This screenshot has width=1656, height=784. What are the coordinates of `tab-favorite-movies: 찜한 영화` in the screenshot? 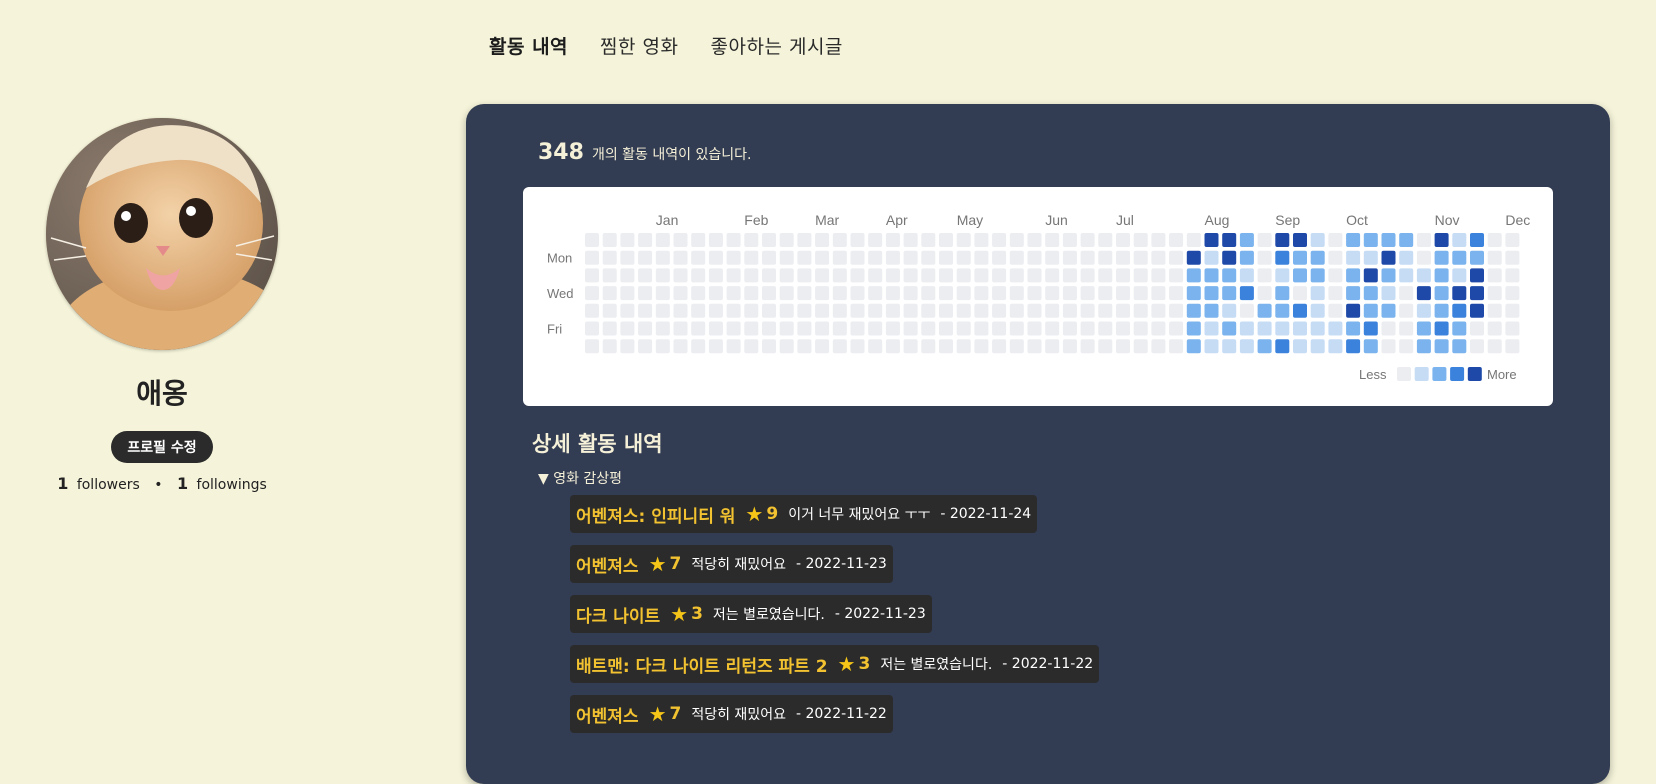 It's located at (639, 45).